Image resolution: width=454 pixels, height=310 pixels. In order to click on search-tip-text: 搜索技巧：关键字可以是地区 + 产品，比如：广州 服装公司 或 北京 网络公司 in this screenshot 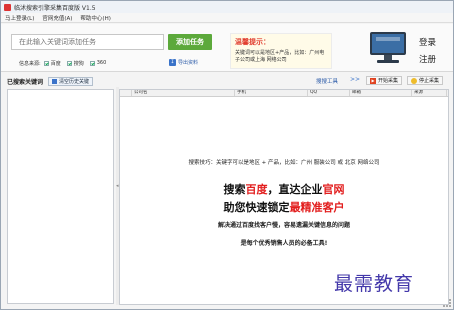, I will do `click(284, 163)`.